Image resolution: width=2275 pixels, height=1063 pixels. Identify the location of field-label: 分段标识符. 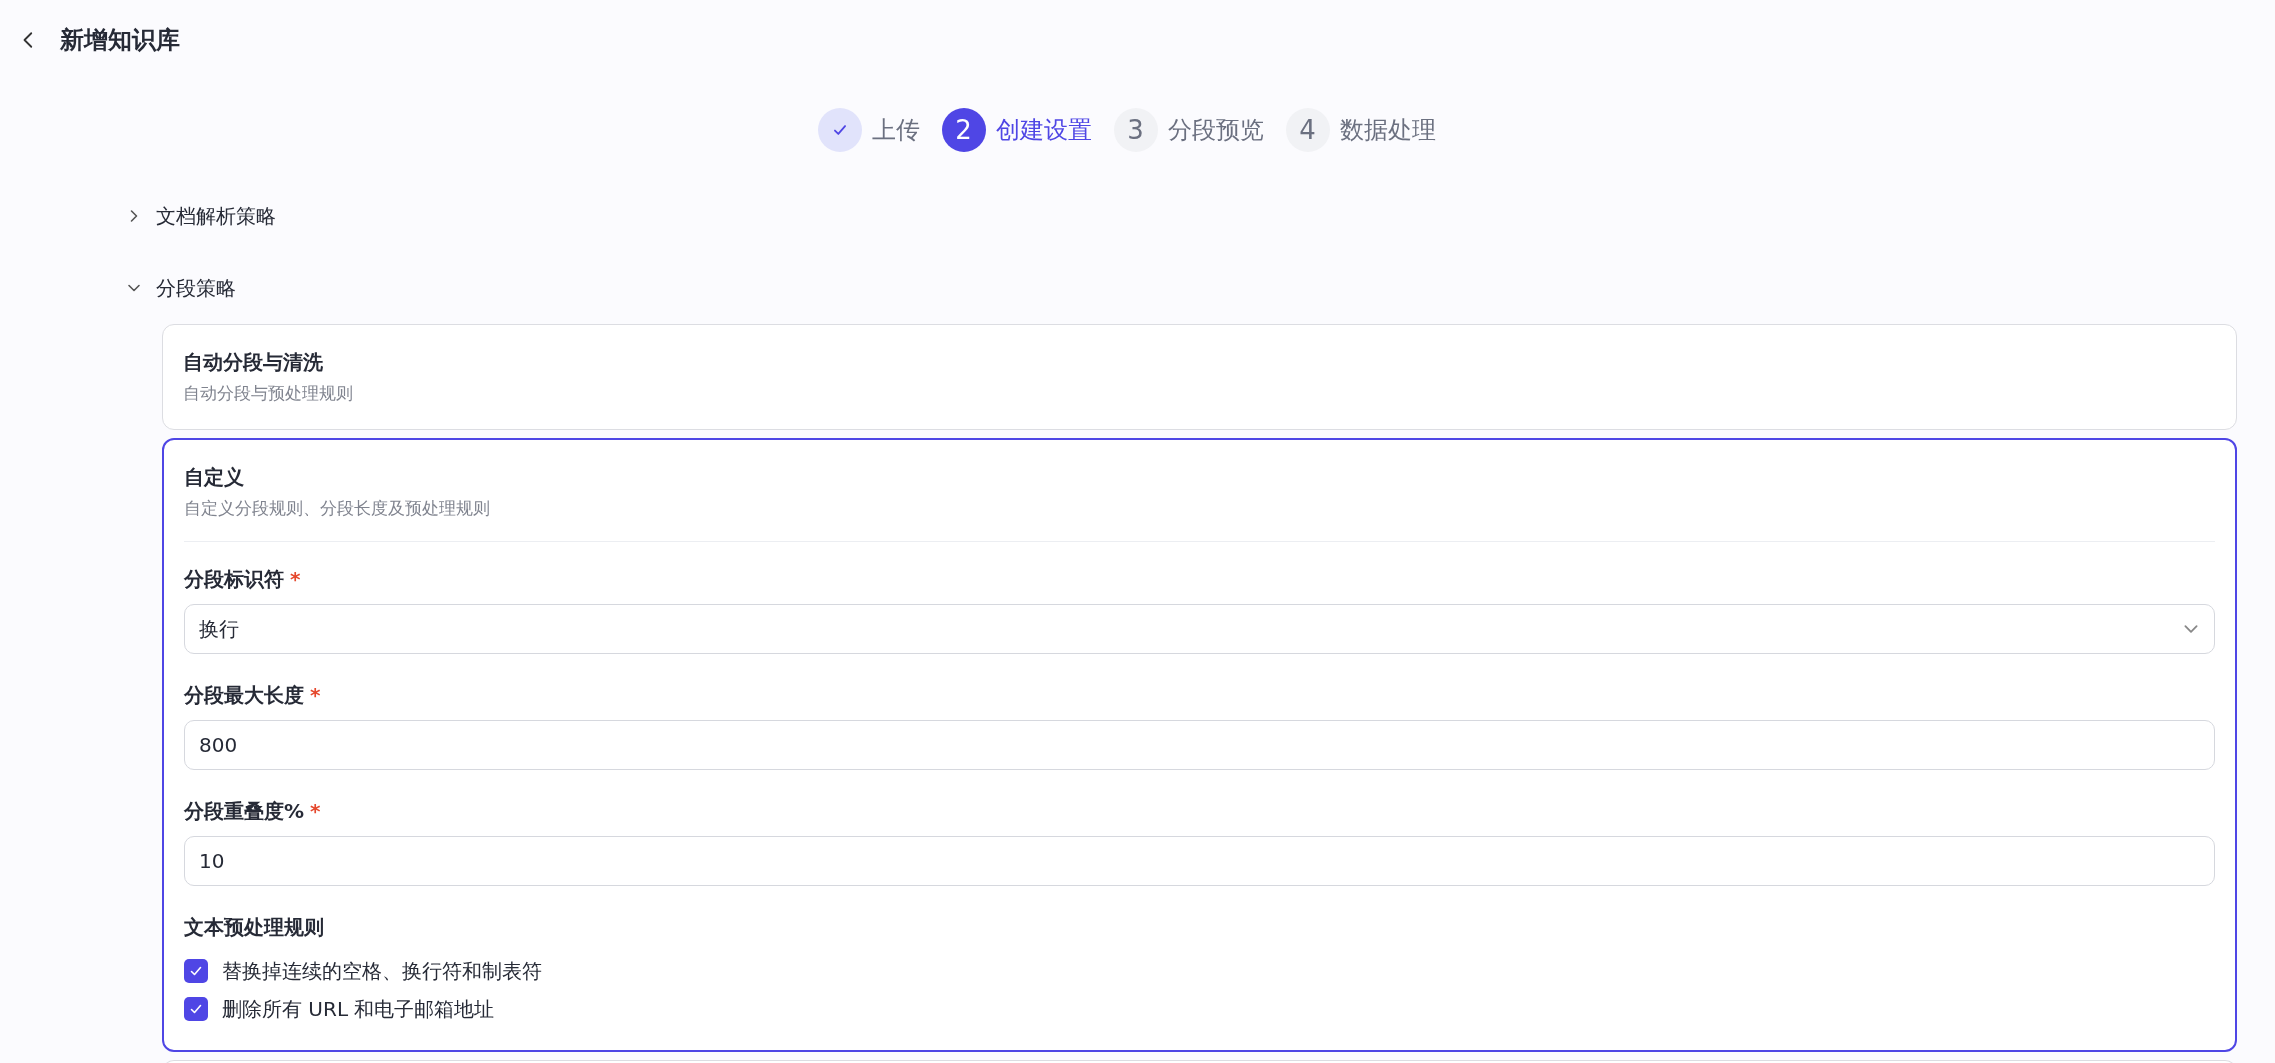
(234, 579).